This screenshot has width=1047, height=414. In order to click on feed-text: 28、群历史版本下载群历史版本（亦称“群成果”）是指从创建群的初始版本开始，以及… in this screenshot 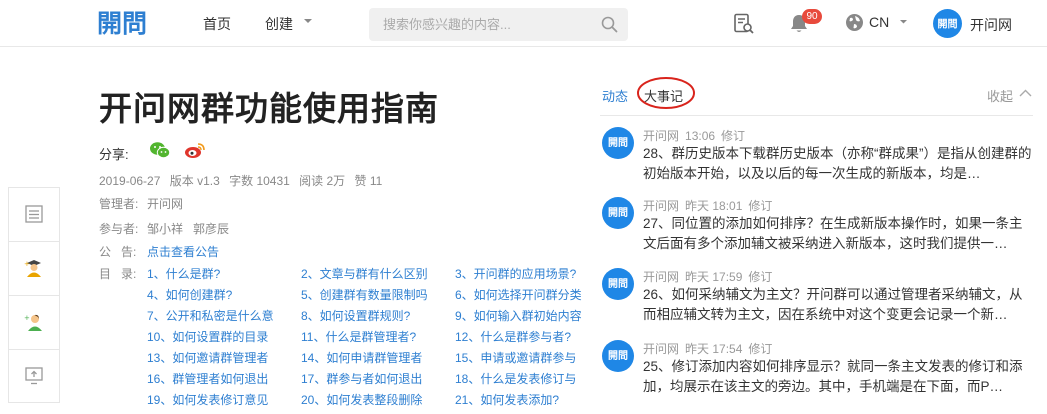, I will do `click(838, 164)`.